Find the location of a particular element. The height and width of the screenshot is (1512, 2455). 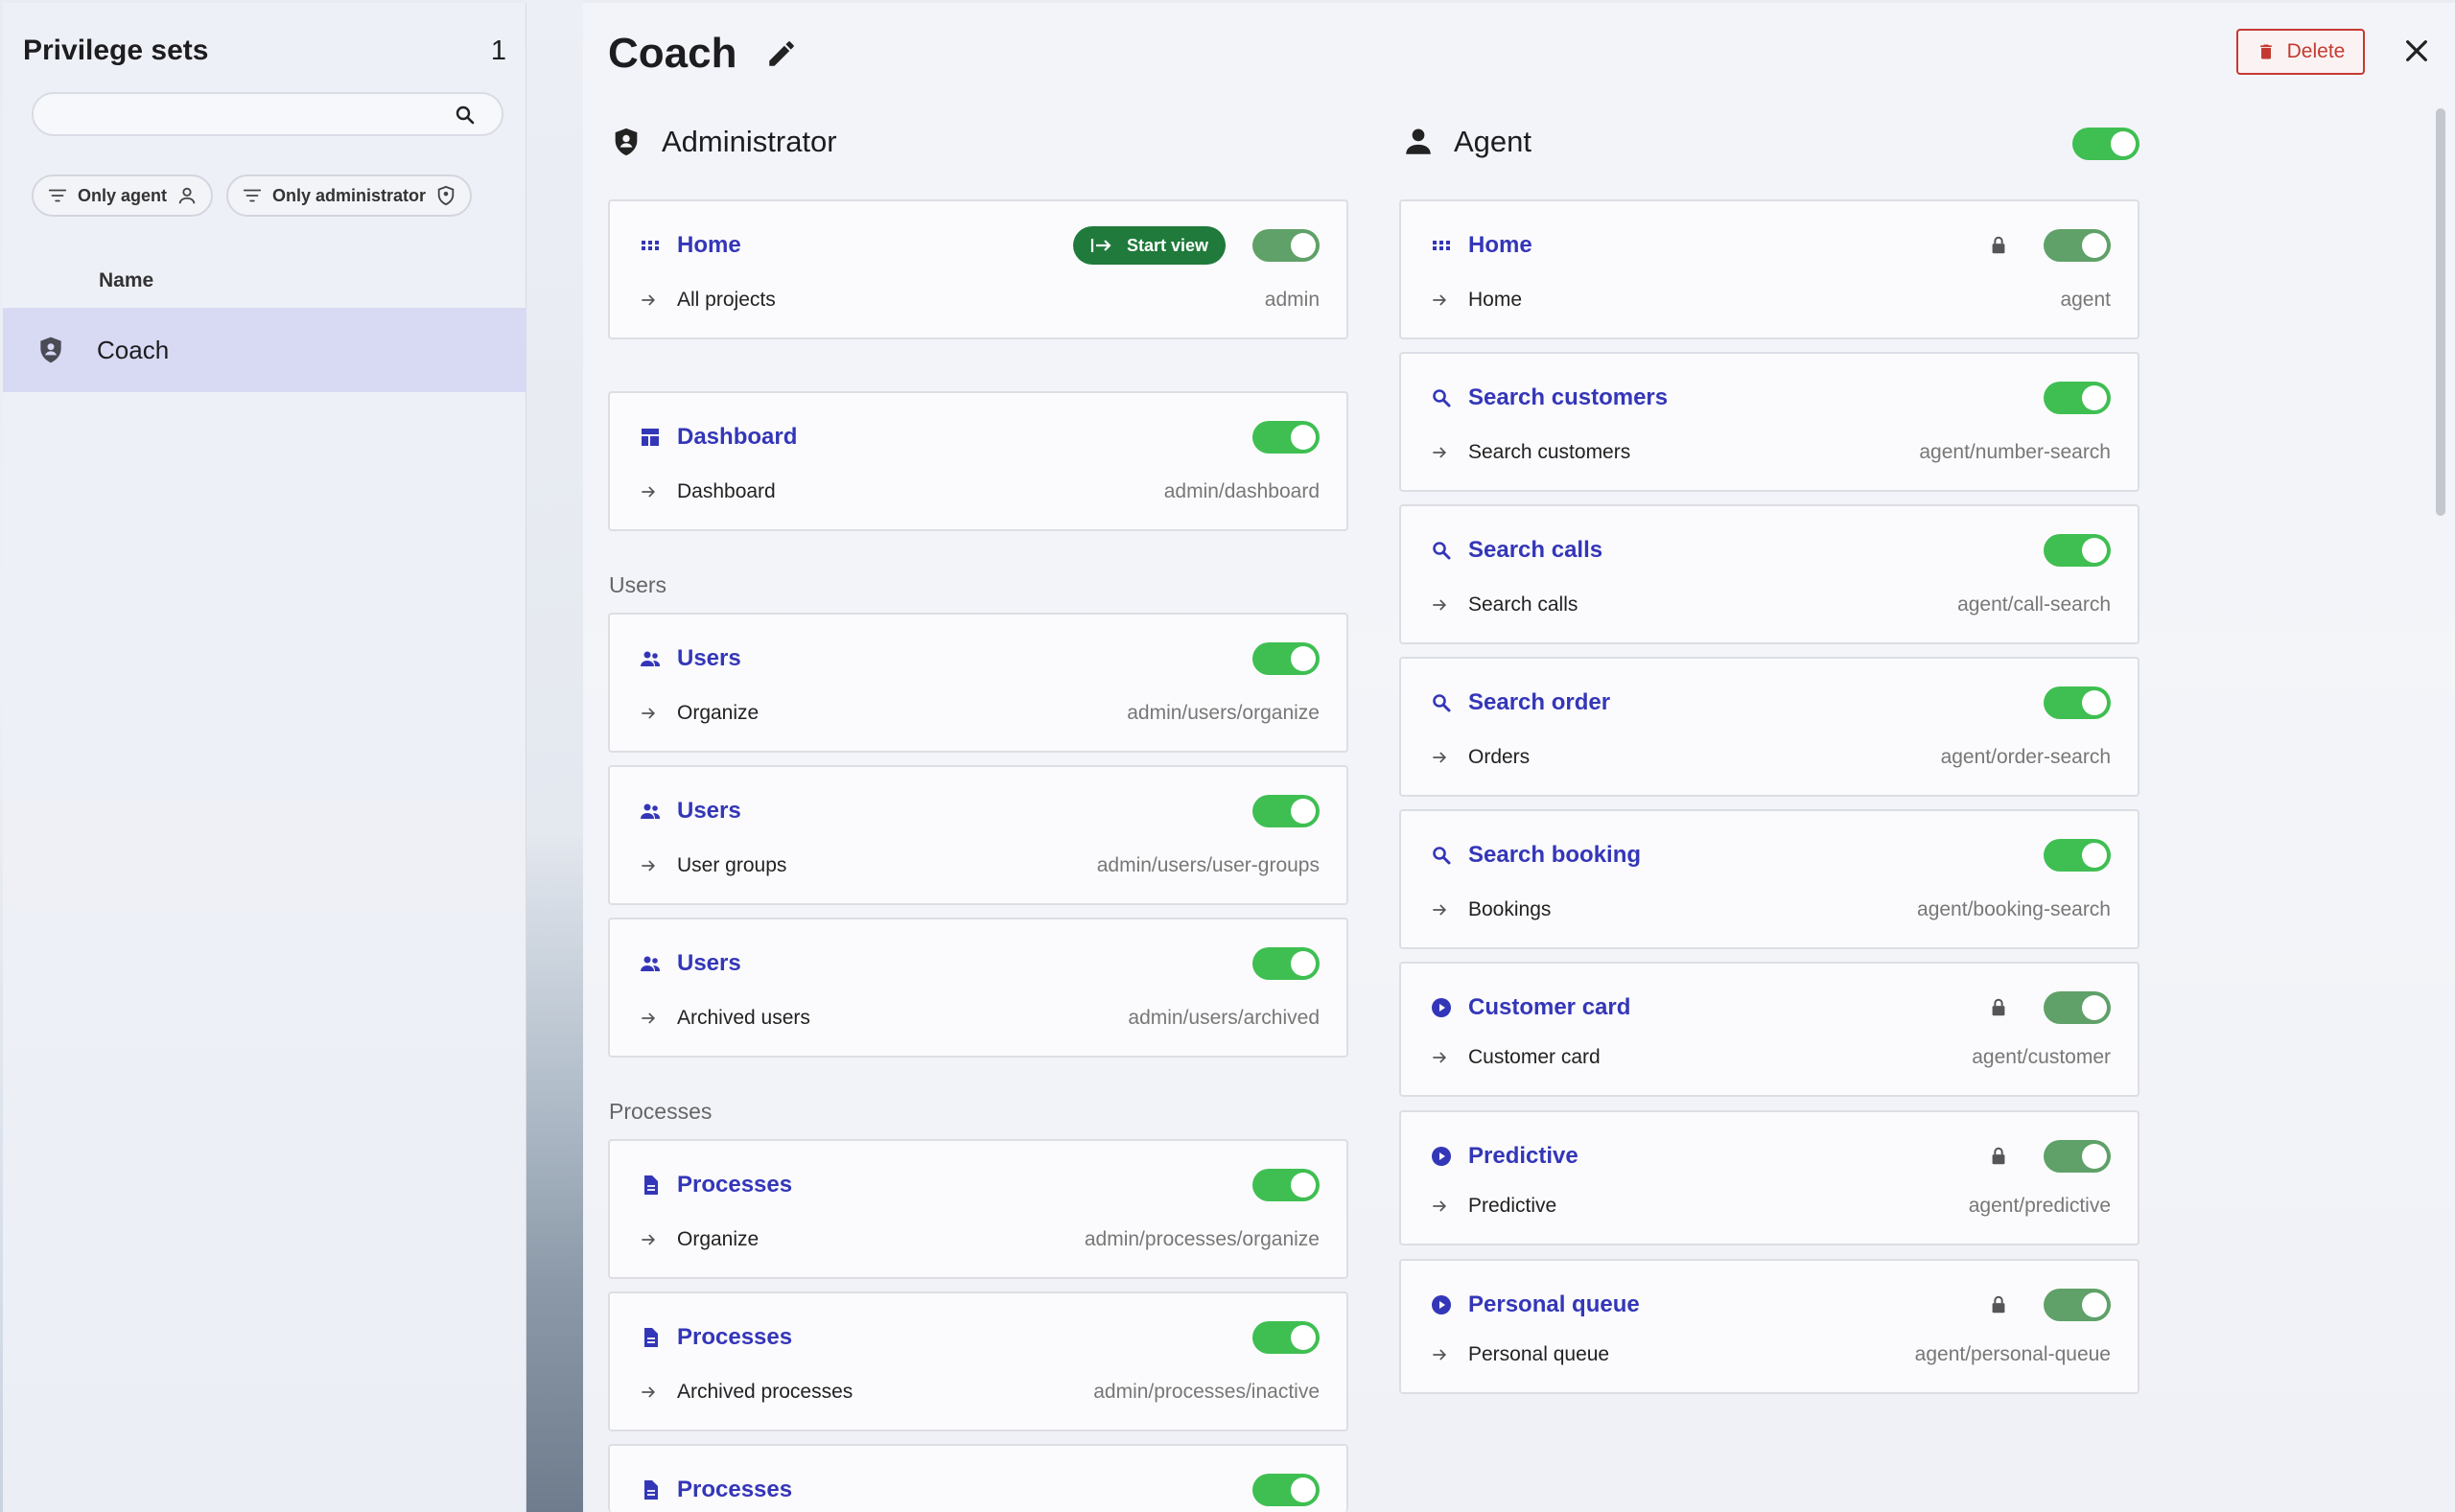

admin-home-card: Home Start view All projects admin is located at coordinates (978, 269).